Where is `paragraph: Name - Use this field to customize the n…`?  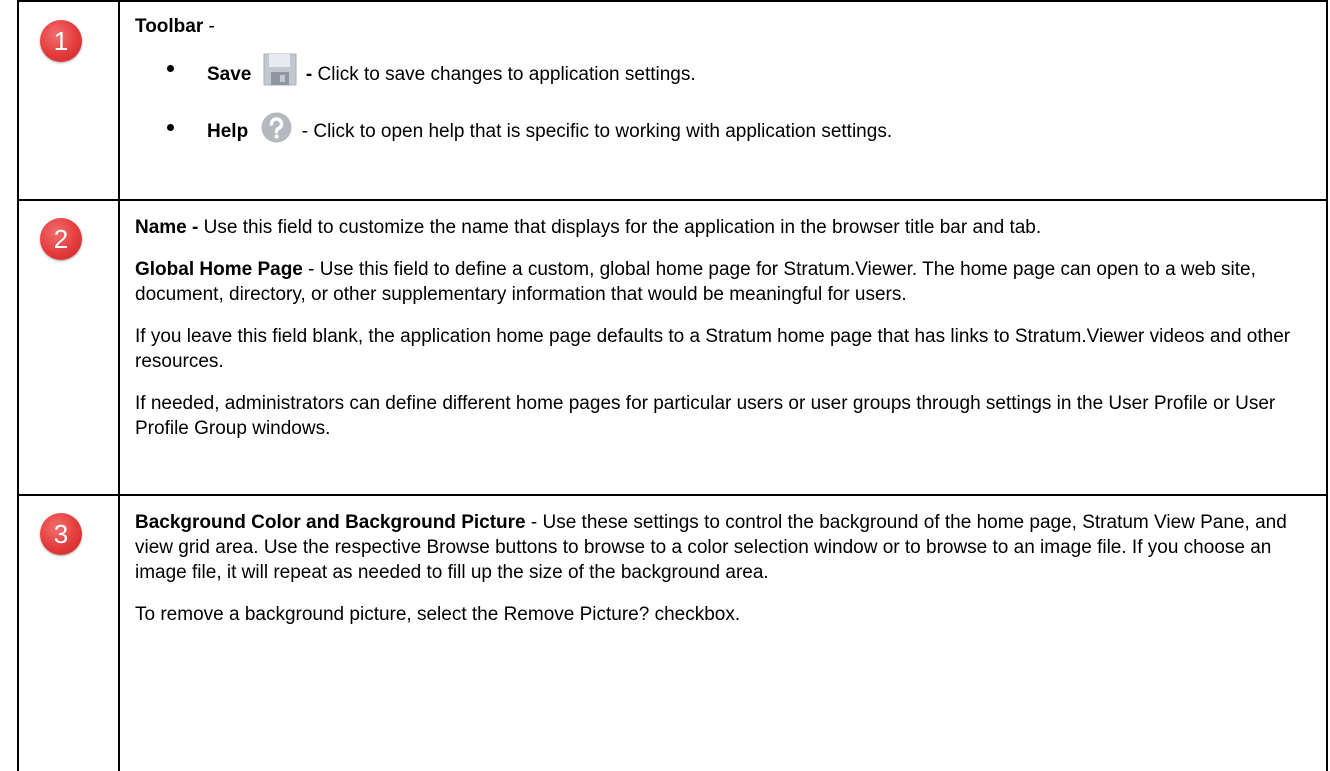 paragraph: Name - Use this field to customize the n… is located at coordinates (588, 227).